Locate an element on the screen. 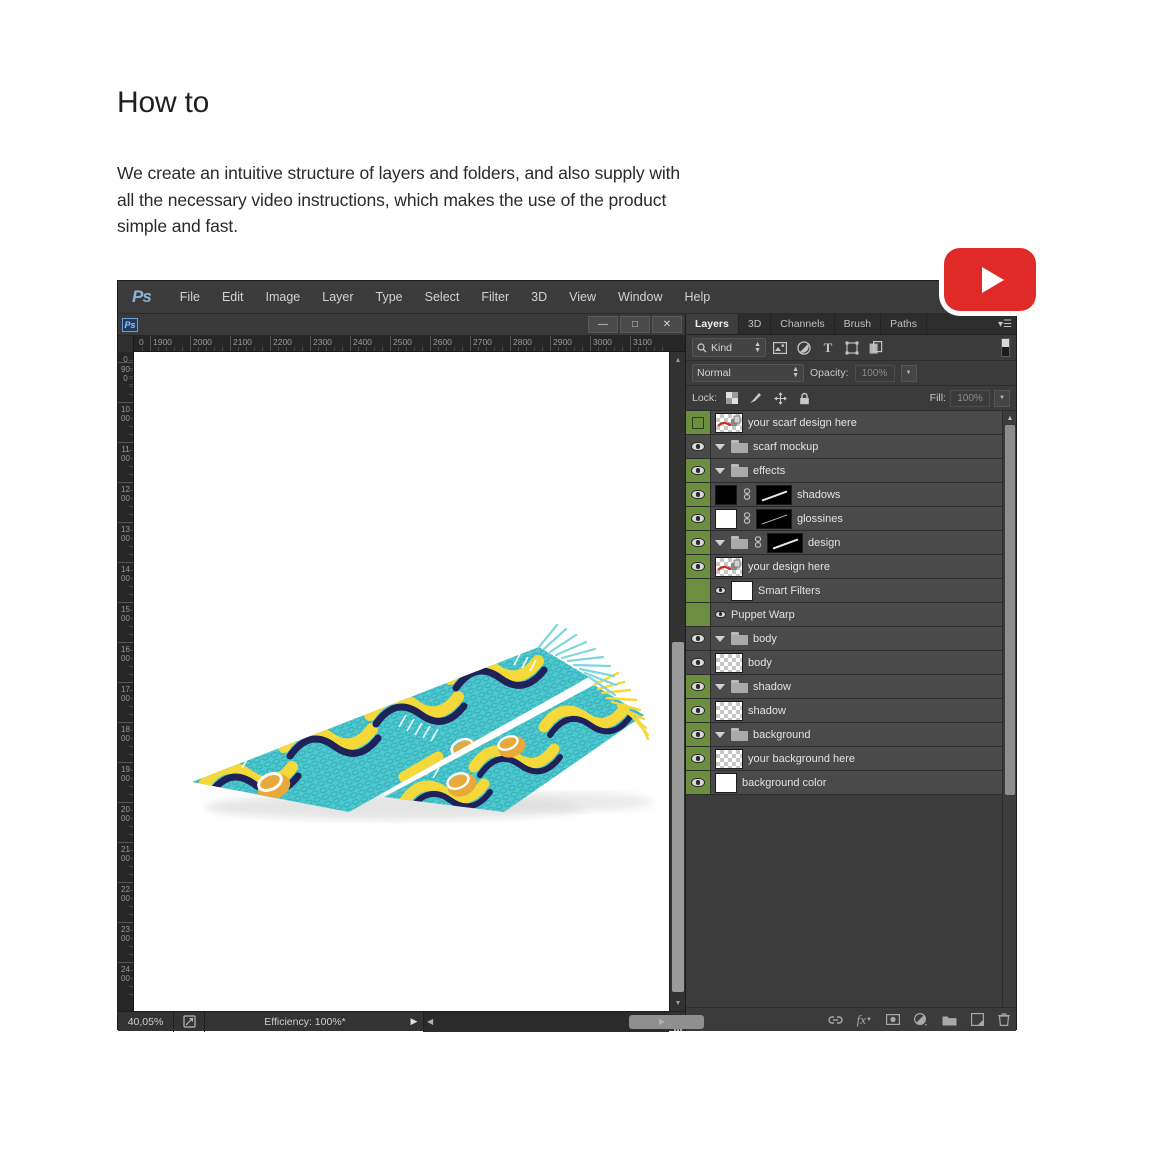  layer-row-content: your background here is located at coordinates (856, 758).